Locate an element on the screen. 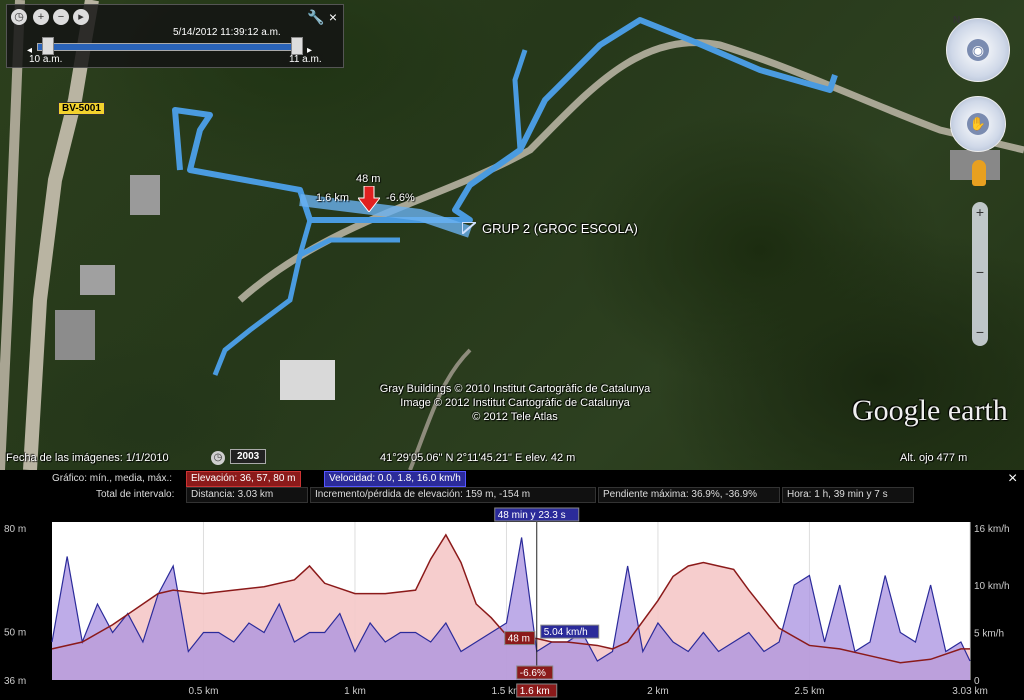 The height and width of the screenshot is (700, 1024). eye-altitude-readout: Alt. ojo 477 m is located at coordinates (934, 458).